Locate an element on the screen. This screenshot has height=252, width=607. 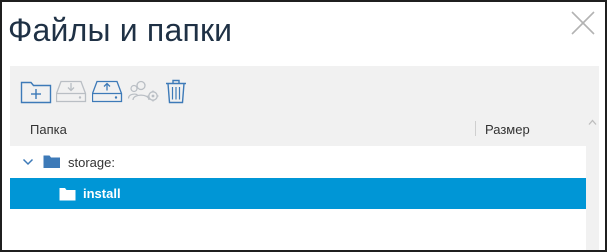
tree-row-install: install is located at coordinates (298, 193).